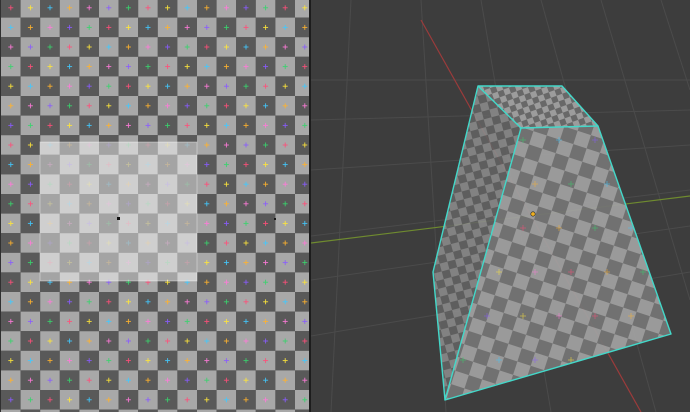 This screenshot has width=690, height=412. Describe the element at coordinates (302, 9) in the screenshot. I see `uv-checker-tile` at that location.